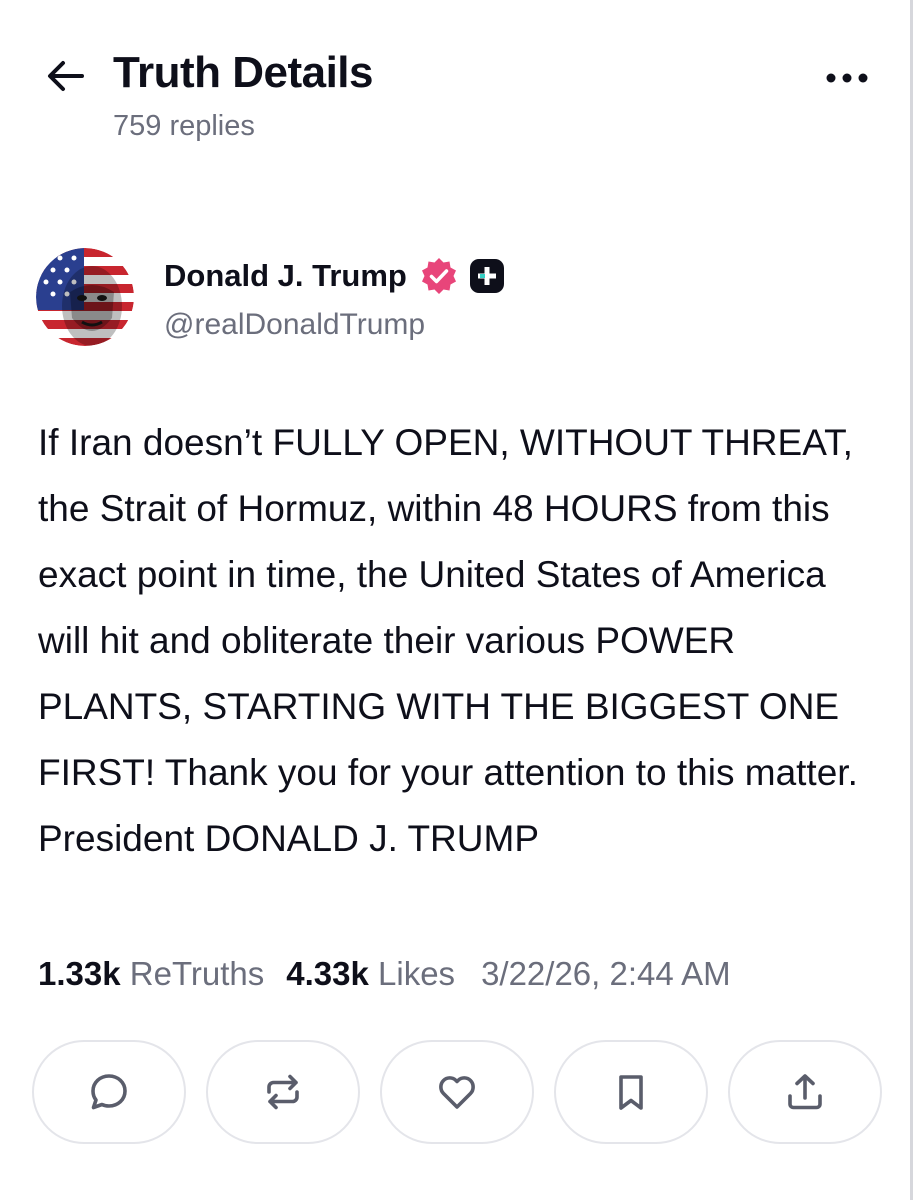 The width and height of the screenshot is (913, 1200). I want to click on author-name: Donald J. Trump, so click(285, 276).